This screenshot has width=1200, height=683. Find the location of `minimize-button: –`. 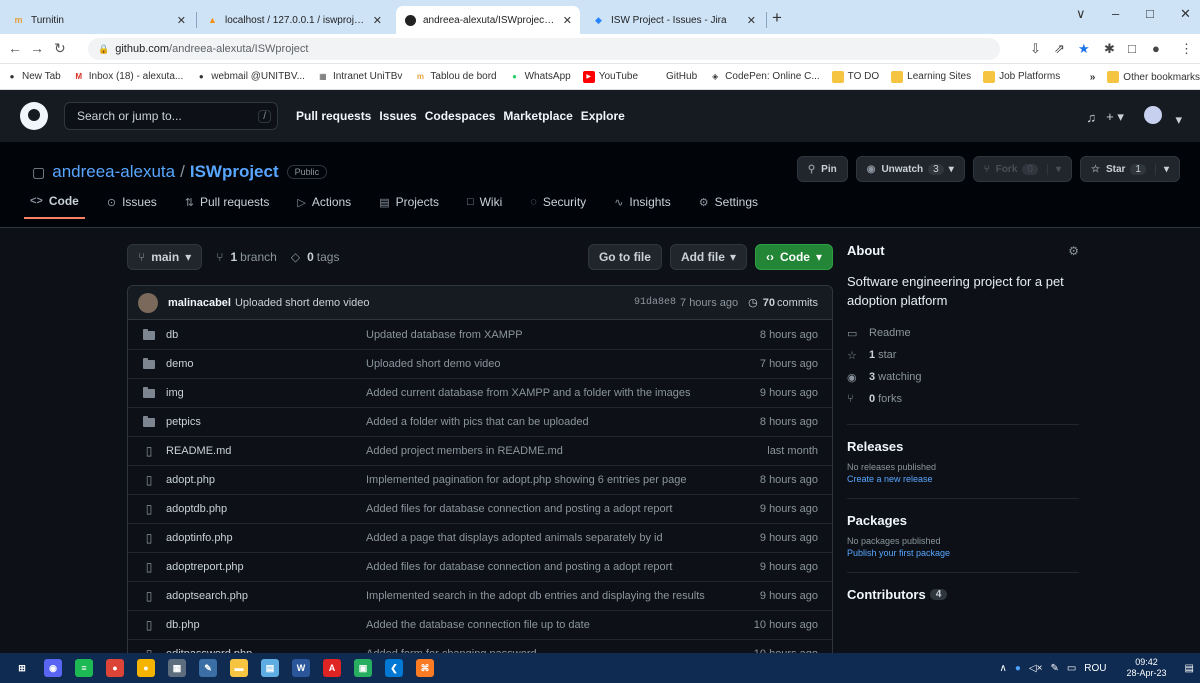

minimize-button: – is located at coordinates (1115, 13).